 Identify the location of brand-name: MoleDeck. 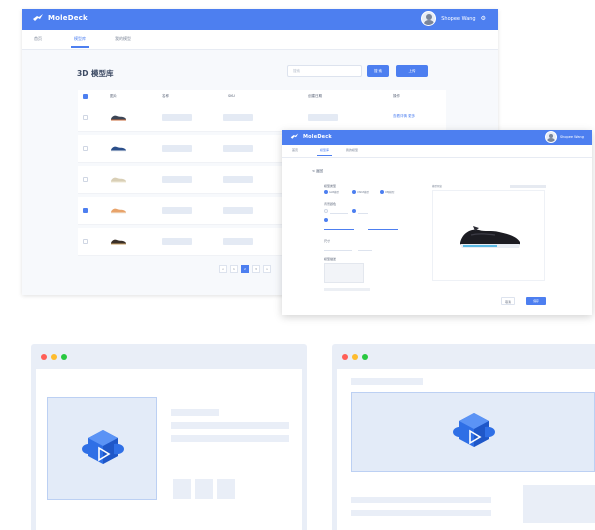
(317, 136).